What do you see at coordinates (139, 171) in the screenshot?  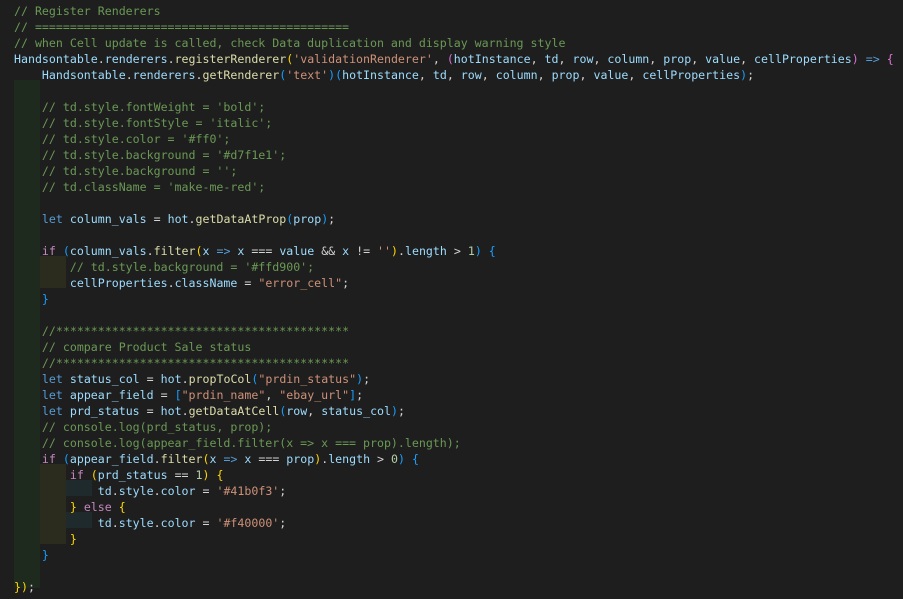 I see `code-token-comment: // td.style.background = '';` at bounding box center [139, 171].